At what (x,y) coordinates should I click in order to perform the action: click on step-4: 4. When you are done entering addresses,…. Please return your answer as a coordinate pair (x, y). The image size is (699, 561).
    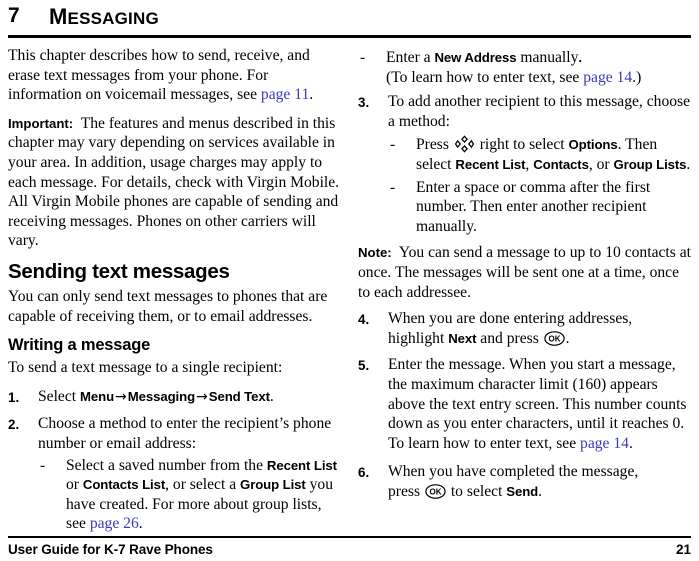
    Looking at the image, I should click on (524, 328).